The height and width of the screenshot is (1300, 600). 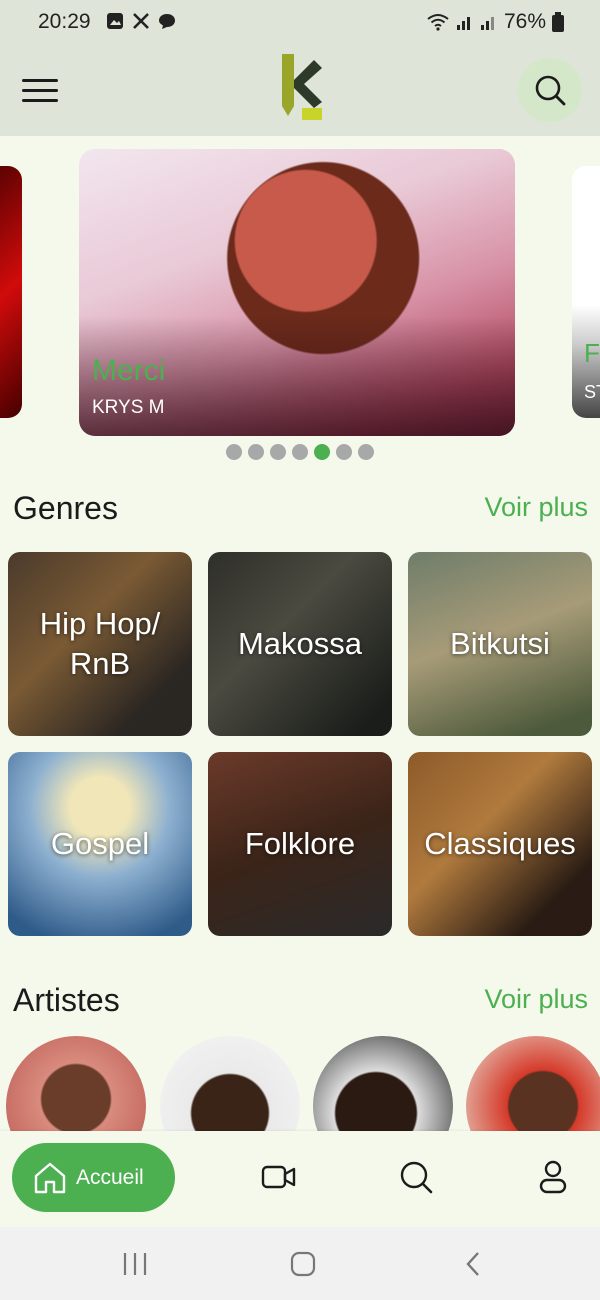 I want to click on genre-label: Folklore, so click(x=300, y=843).